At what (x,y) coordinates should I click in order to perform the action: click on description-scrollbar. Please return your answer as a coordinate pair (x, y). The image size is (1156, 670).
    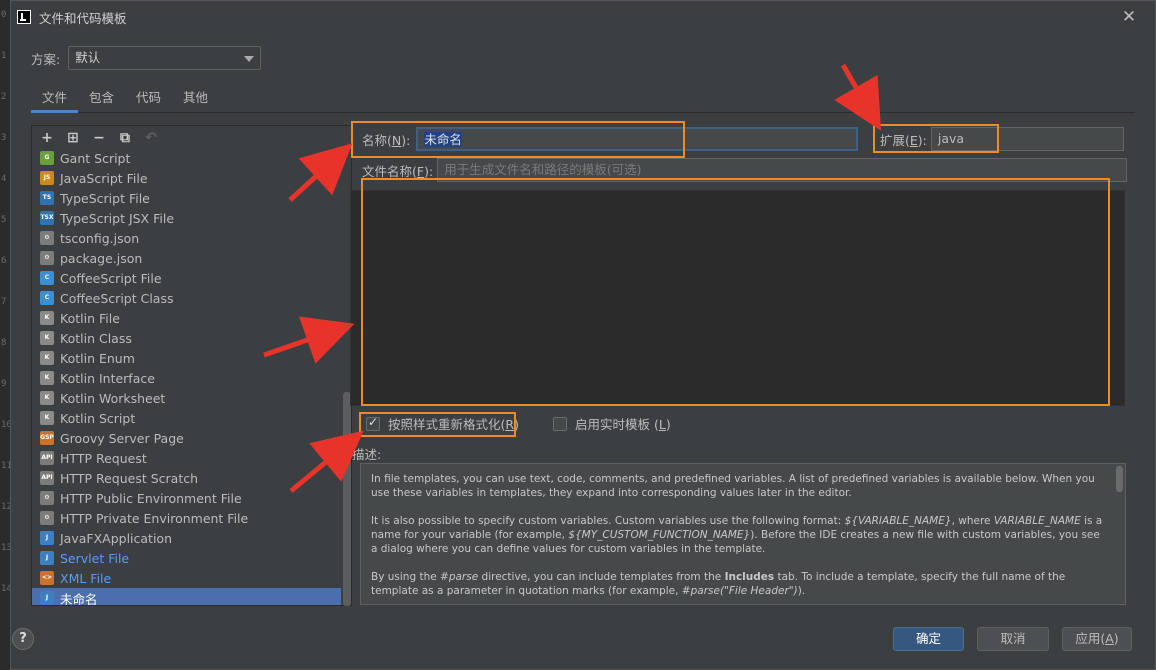
    Looking at the image, I should click on (1119, 479).